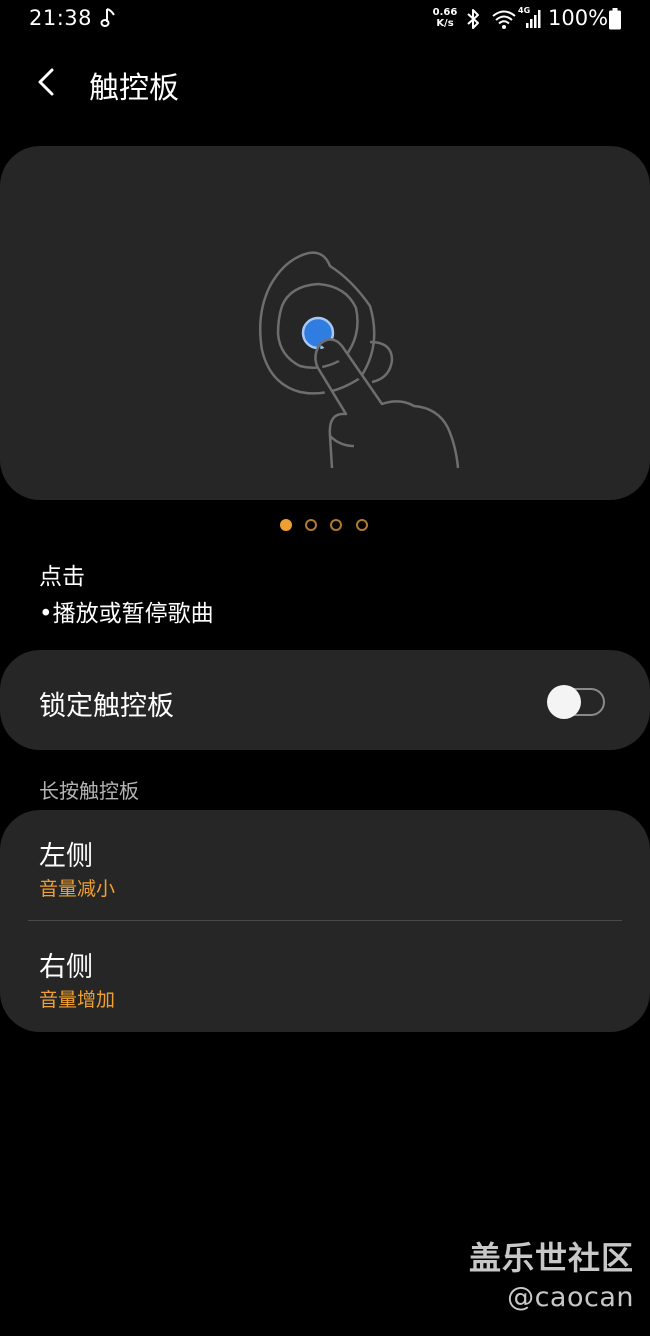 The height and width of the screenshot is (1336, 650). Describe the element at coordinates (473, 19) in the screenshot. I see `bluetooth-icon` at that location.